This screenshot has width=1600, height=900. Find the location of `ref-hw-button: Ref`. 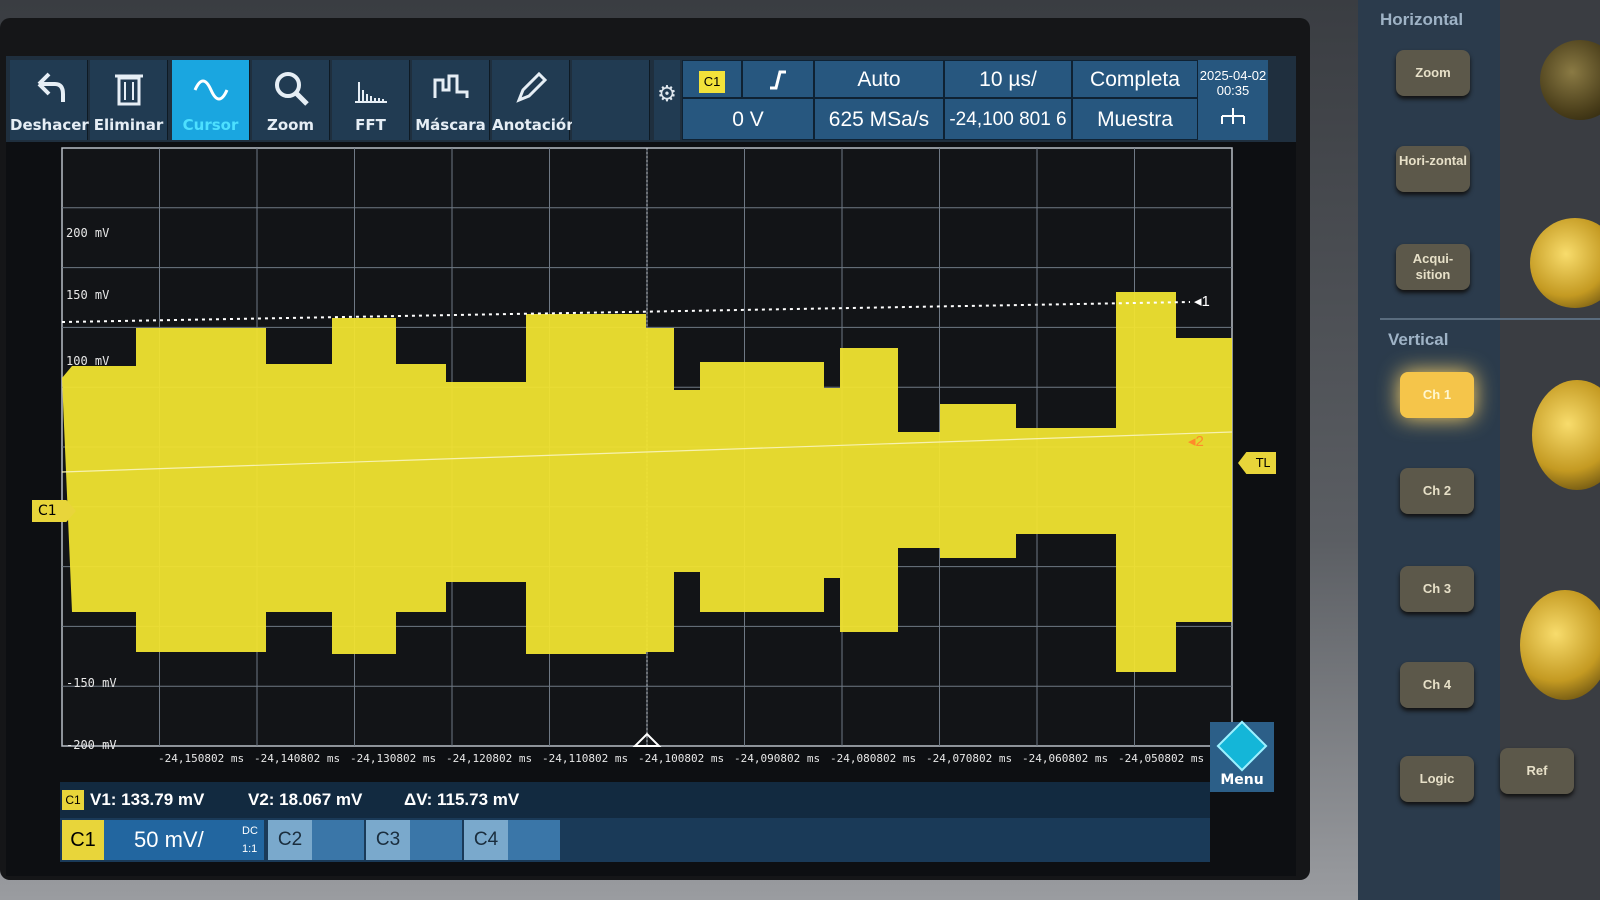

ref-hw-button: Ref is located at coordinates (1537, 771).